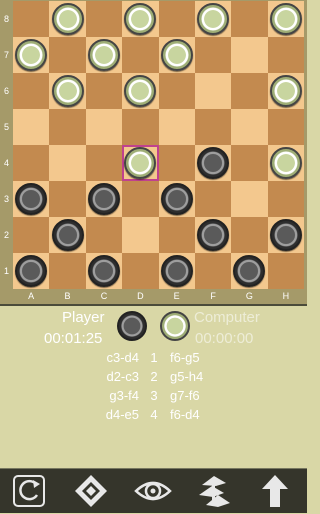  What do you see at coordinates (31, 163) in the screenshot?
I see `square-a4` at bounding box center [31, 163].